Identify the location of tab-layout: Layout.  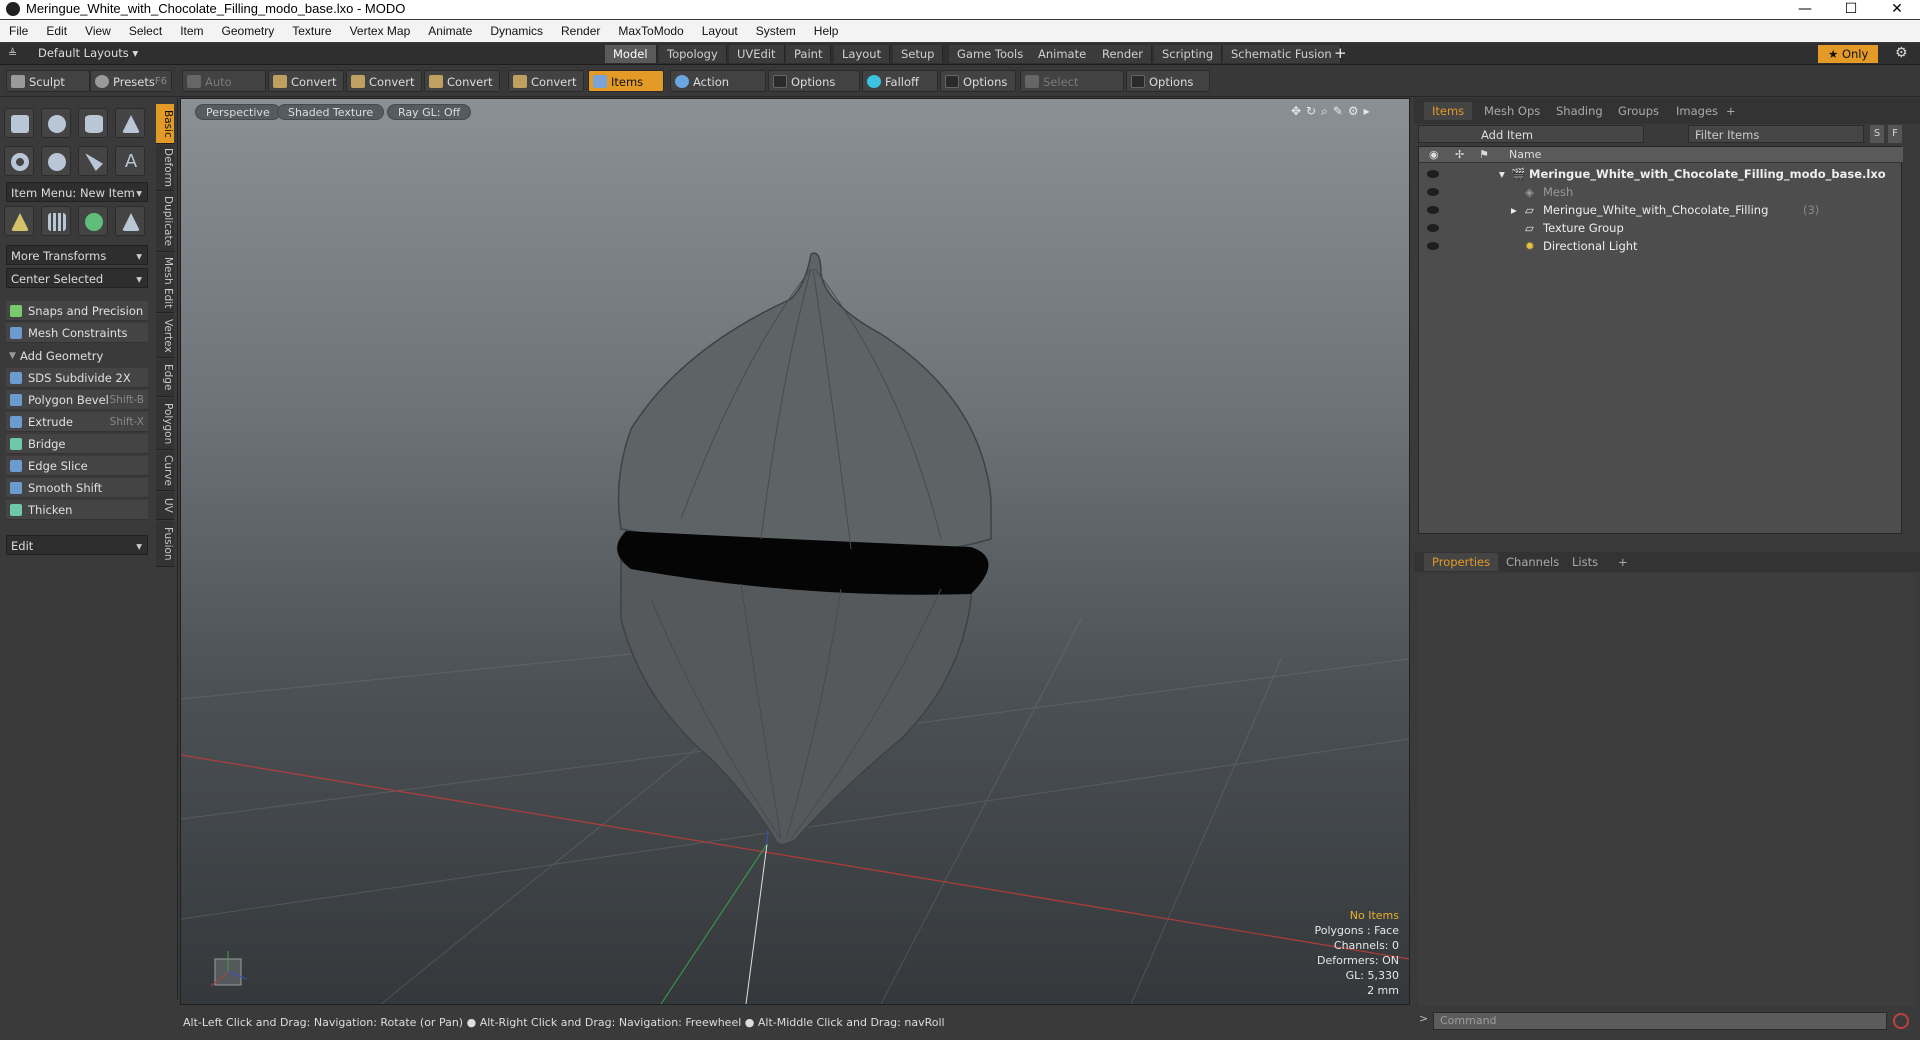
(862, 54).